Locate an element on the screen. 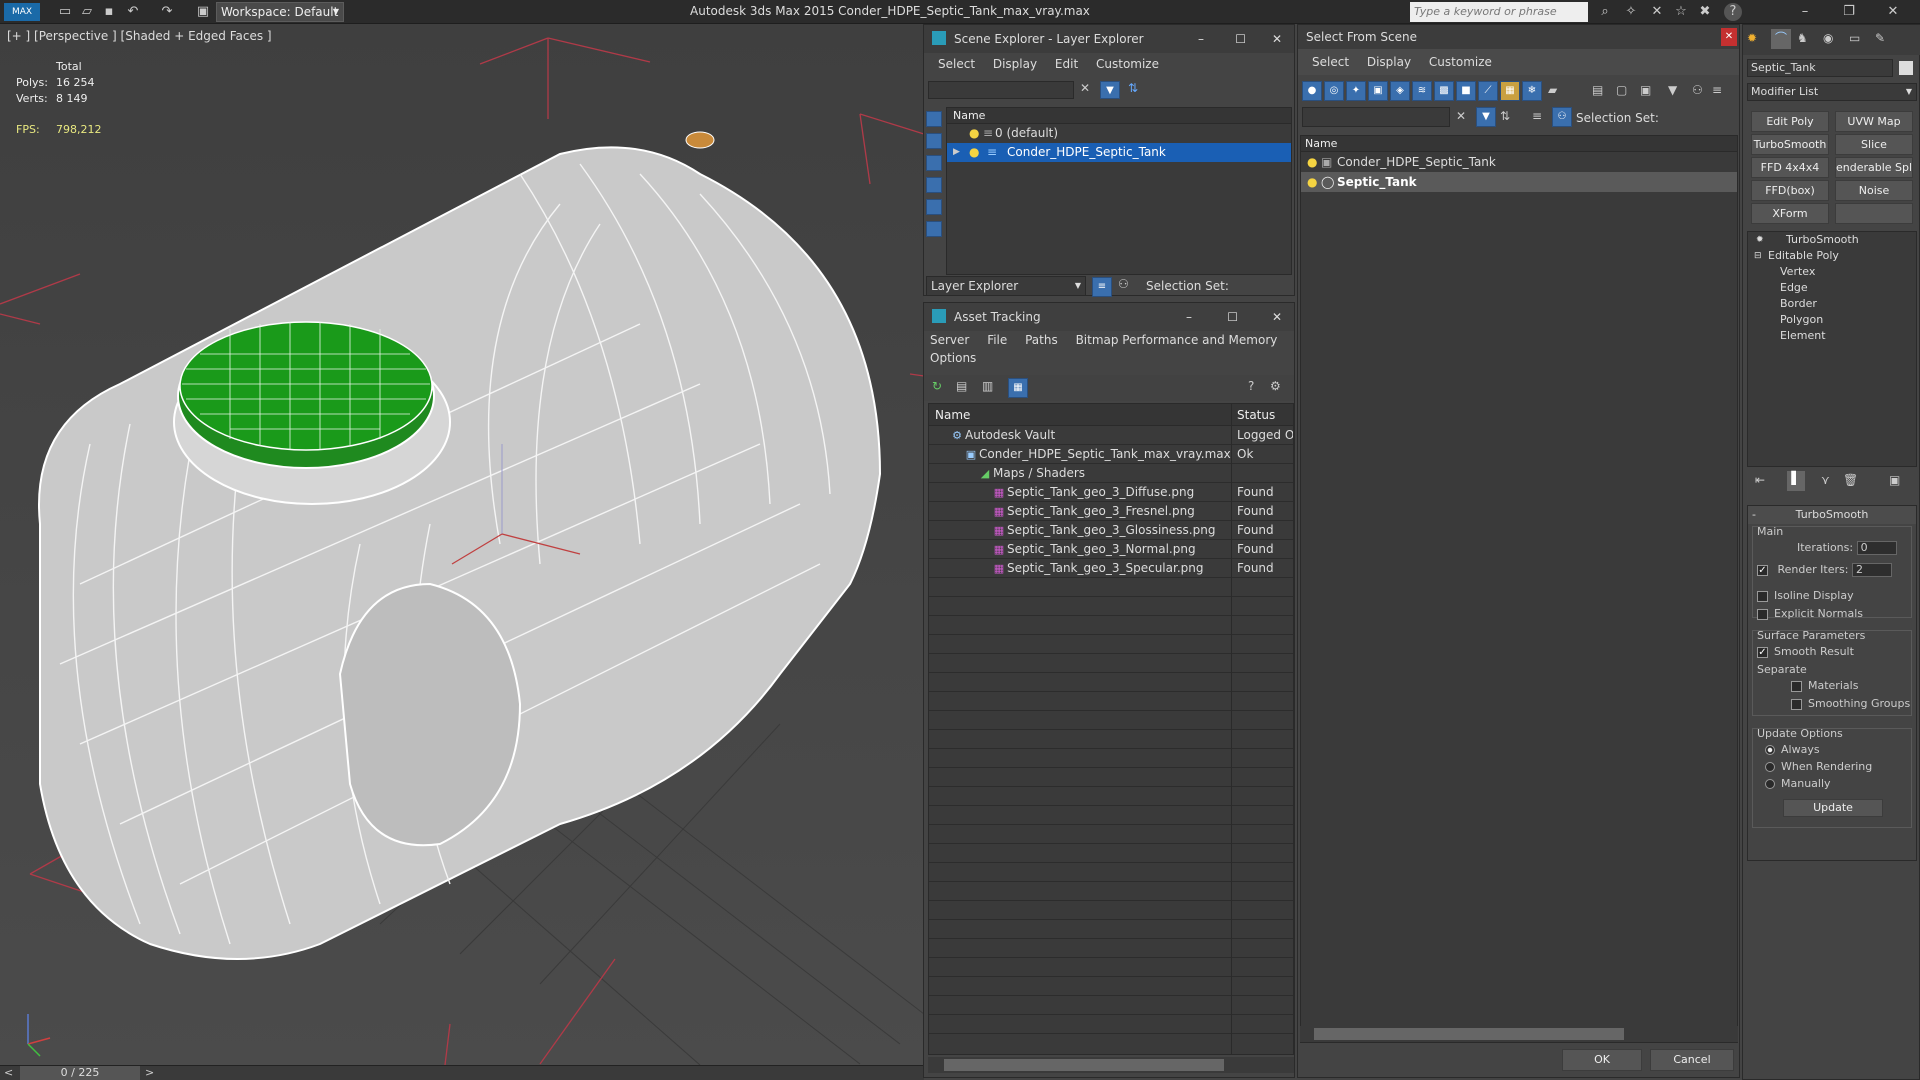 Image resolution: width=1920 pixels, height=1080 pixels. app-logo-icon: MAX is located at coordinates (22, 12).